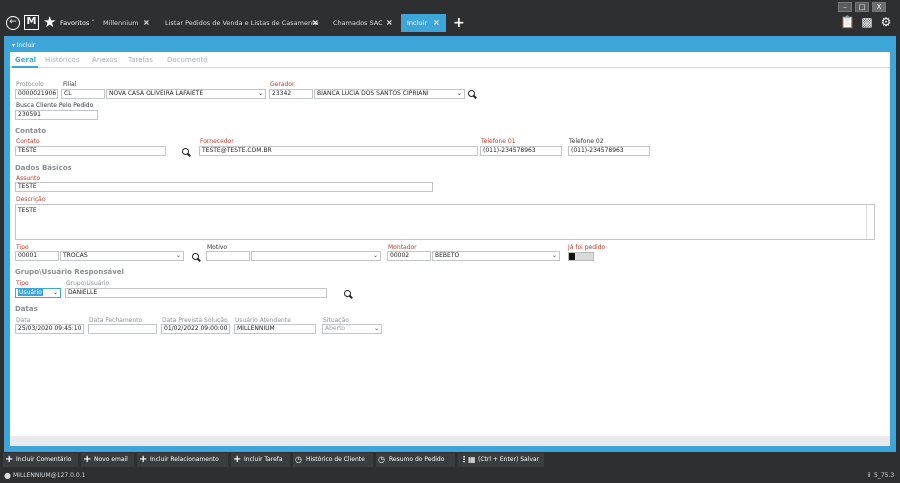 The image size is (900, 483). I want to click on minimize-button: –, so click(845, 7).